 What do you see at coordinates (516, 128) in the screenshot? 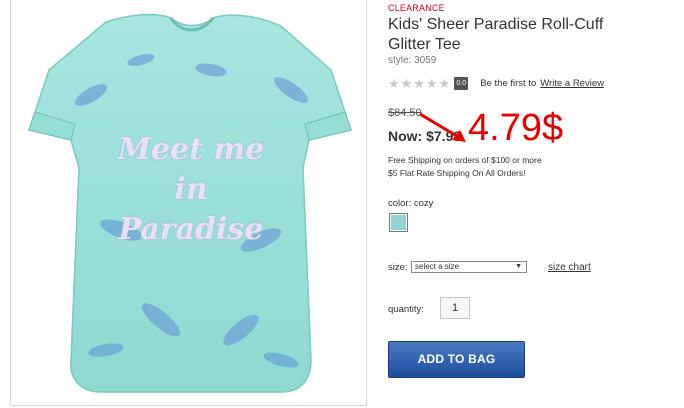
I see `annotated-price: 4.79$` at bounding box center [516, 128].